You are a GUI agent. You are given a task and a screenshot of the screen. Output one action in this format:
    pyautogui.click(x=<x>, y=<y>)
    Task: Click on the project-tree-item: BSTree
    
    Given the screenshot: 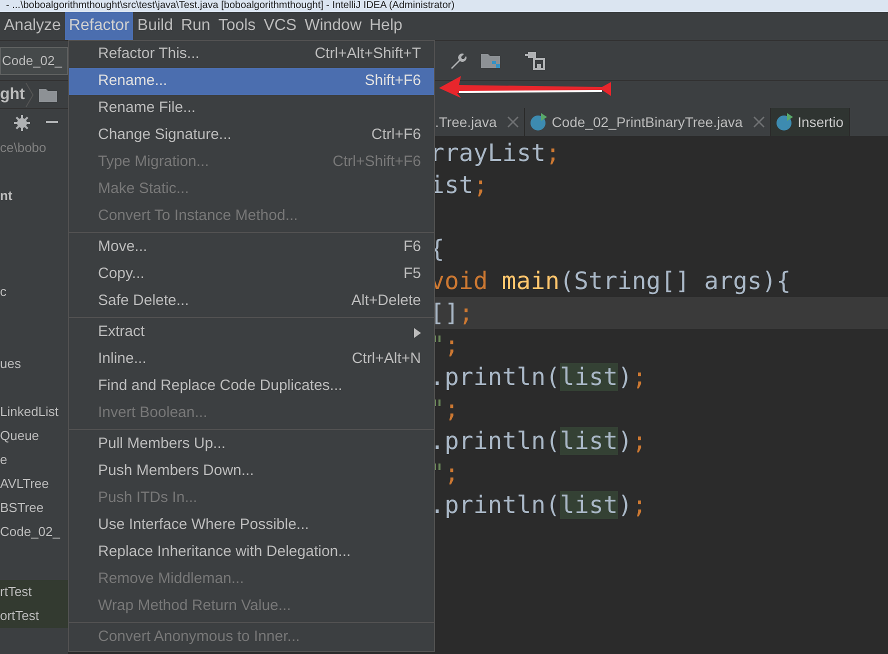 What is the action you would take?
    pyautogui.click(x=22, y=508)
    